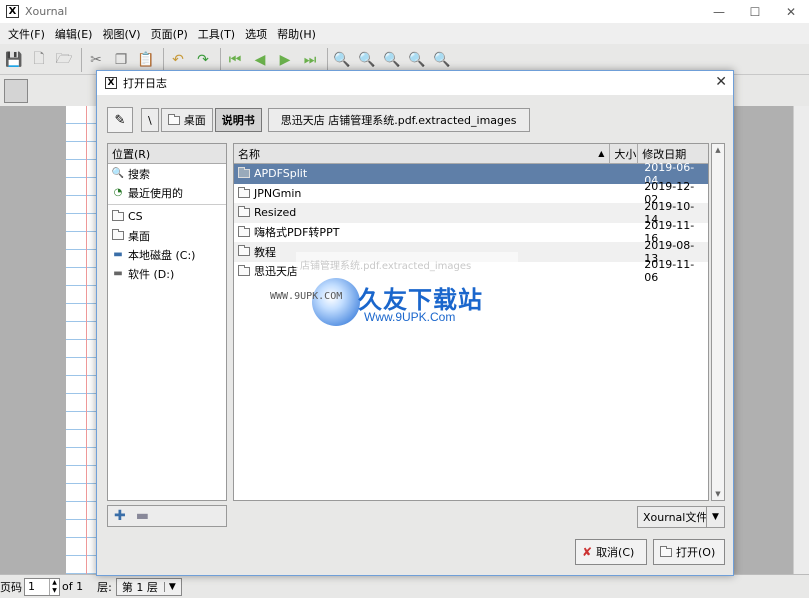 The image size is (809, 598). Describe the element at coordinates (74, 34) in the screenshot. I see `menu-edit: 编辑(E)` at that location.